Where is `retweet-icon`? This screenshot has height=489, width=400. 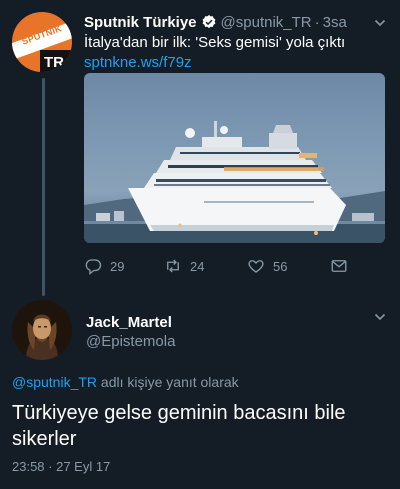 retweet-icon is located at coordinates (173, 266).